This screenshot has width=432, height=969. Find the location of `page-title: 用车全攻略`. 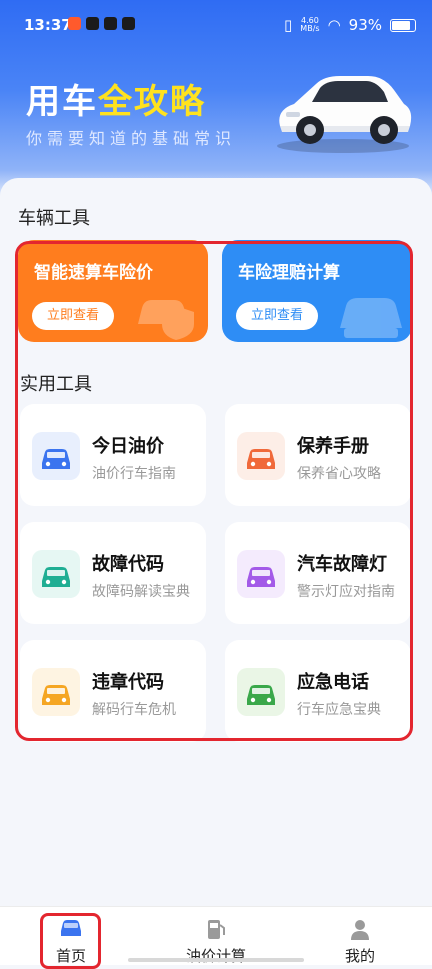

page-title: 用车全攻略 is located at coordinates (116, 98).